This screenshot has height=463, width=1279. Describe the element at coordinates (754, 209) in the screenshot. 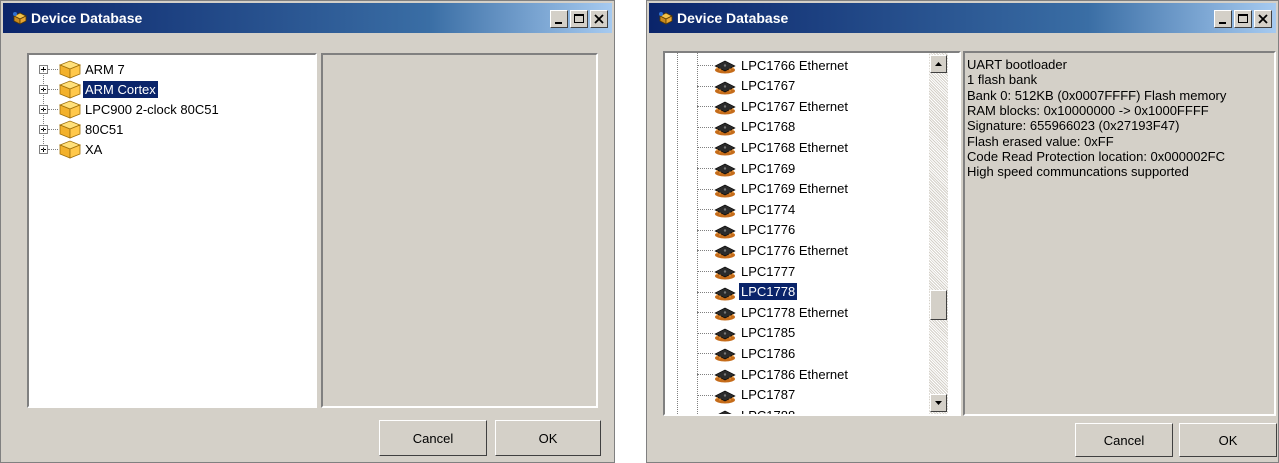

I see `device-list-item: LPC1774` at that location.